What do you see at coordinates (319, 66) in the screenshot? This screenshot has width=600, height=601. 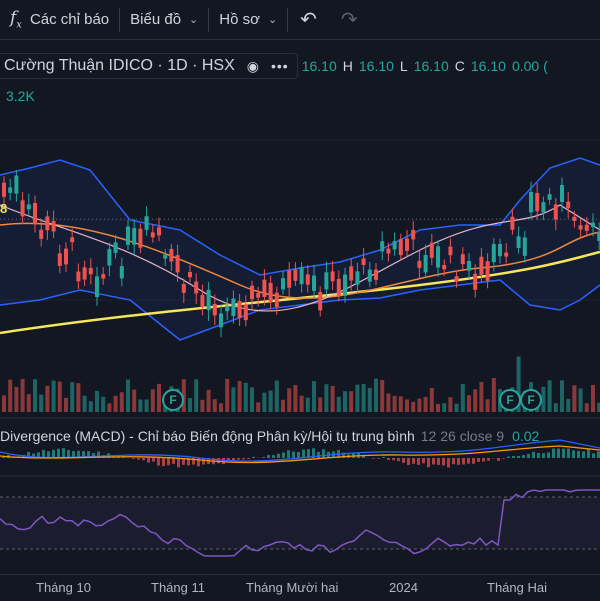 I see `open-value: 16.10` at bounding box center [319, 66].